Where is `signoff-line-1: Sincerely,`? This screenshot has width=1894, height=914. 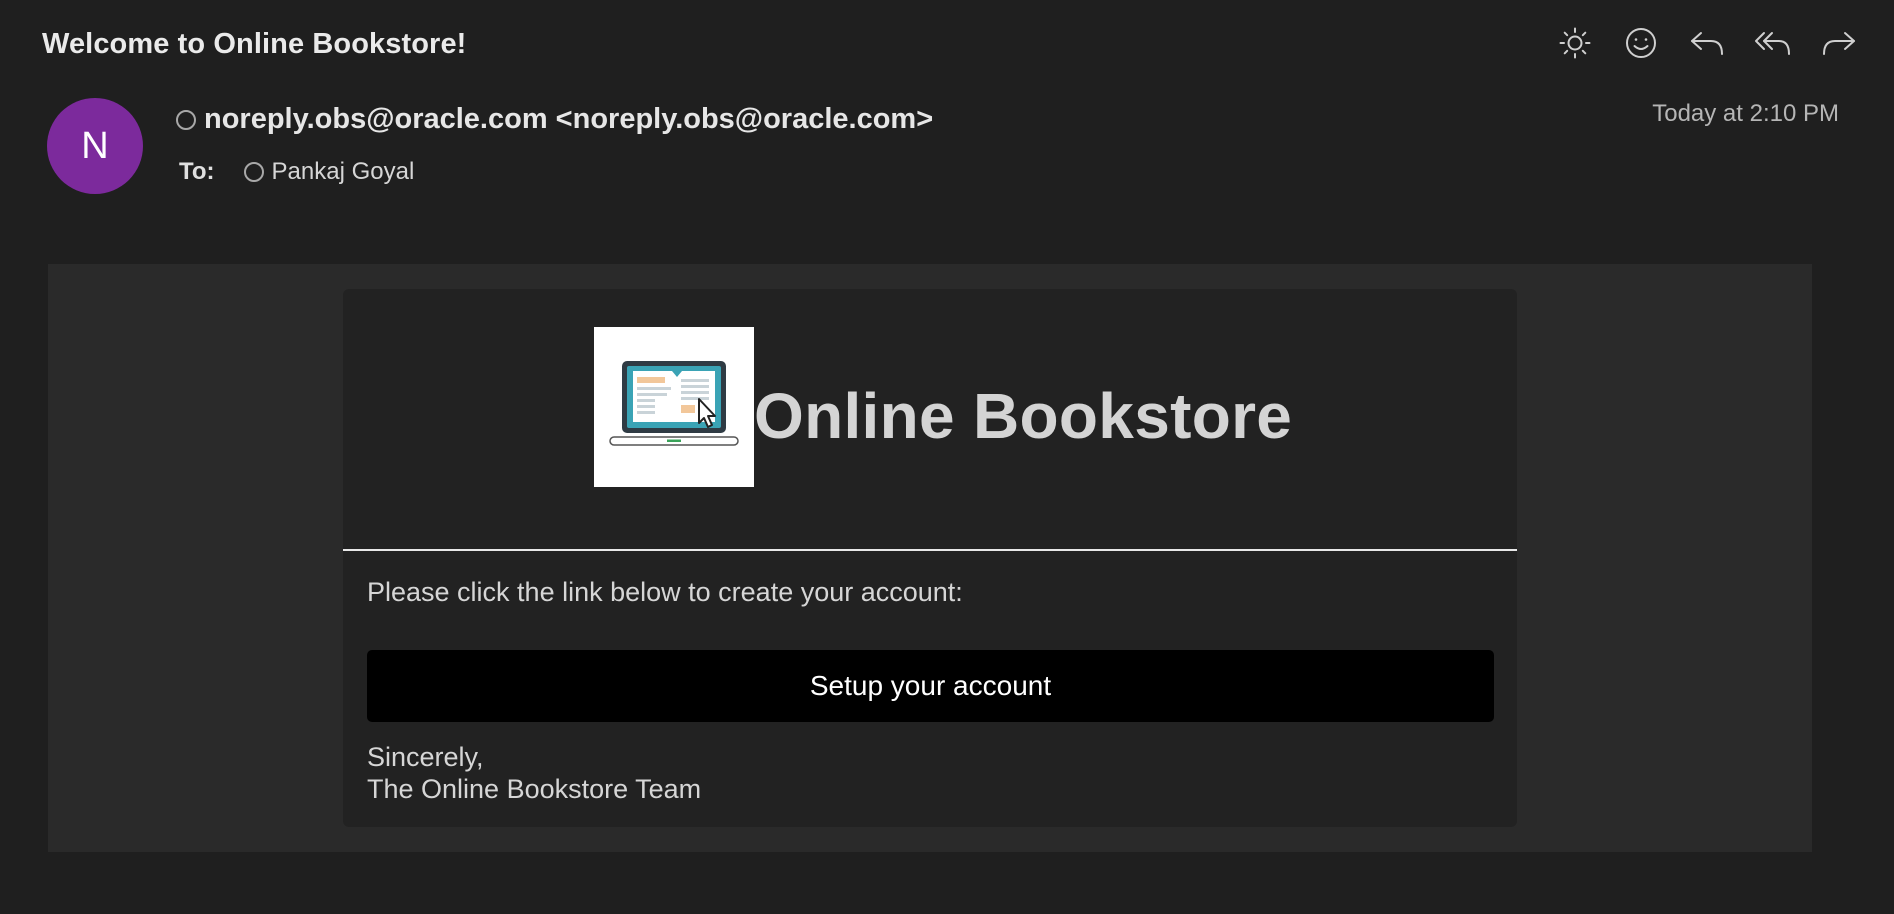
signoff-line-1: Sincerely, is located at coordinates (425, 757).